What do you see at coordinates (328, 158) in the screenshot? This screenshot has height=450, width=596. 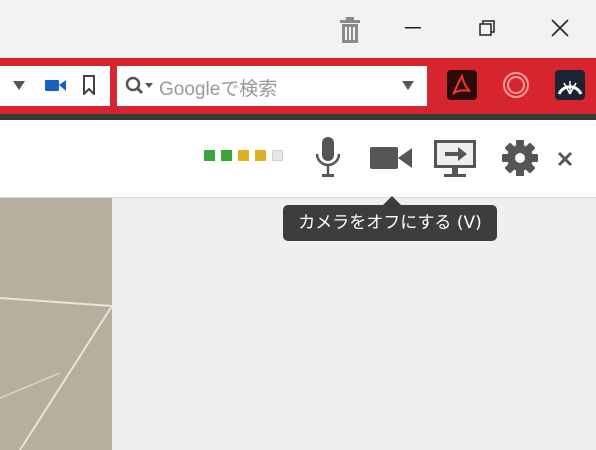 I see `microphone-icon` at bounding box center [328, 158].